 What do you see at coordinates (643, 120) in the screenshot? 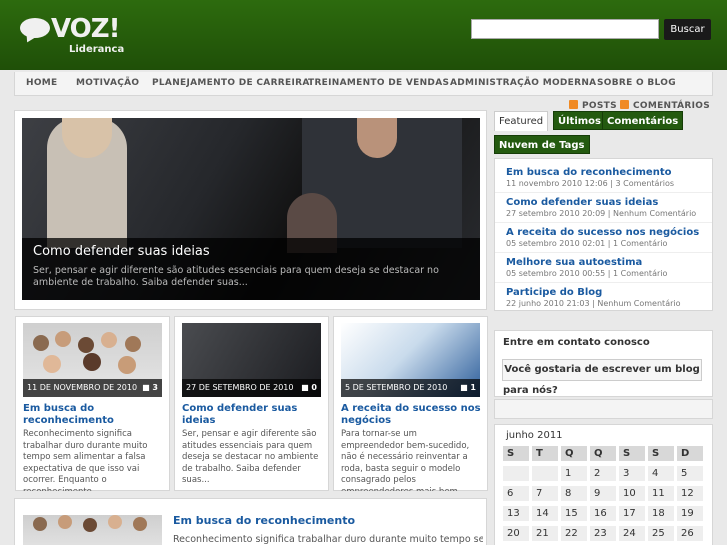
I see `tab-comentarios: Comentários` at bounding box center [643, 120].